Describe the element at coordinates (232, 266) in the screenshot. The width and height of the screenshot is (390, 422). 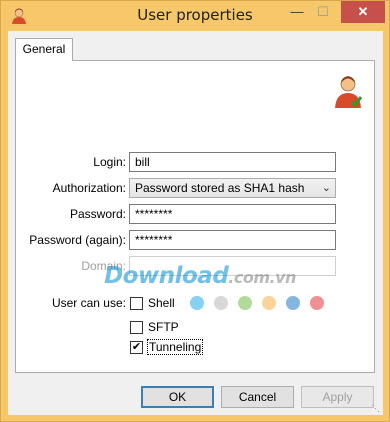
I see `domain-field` at that location.